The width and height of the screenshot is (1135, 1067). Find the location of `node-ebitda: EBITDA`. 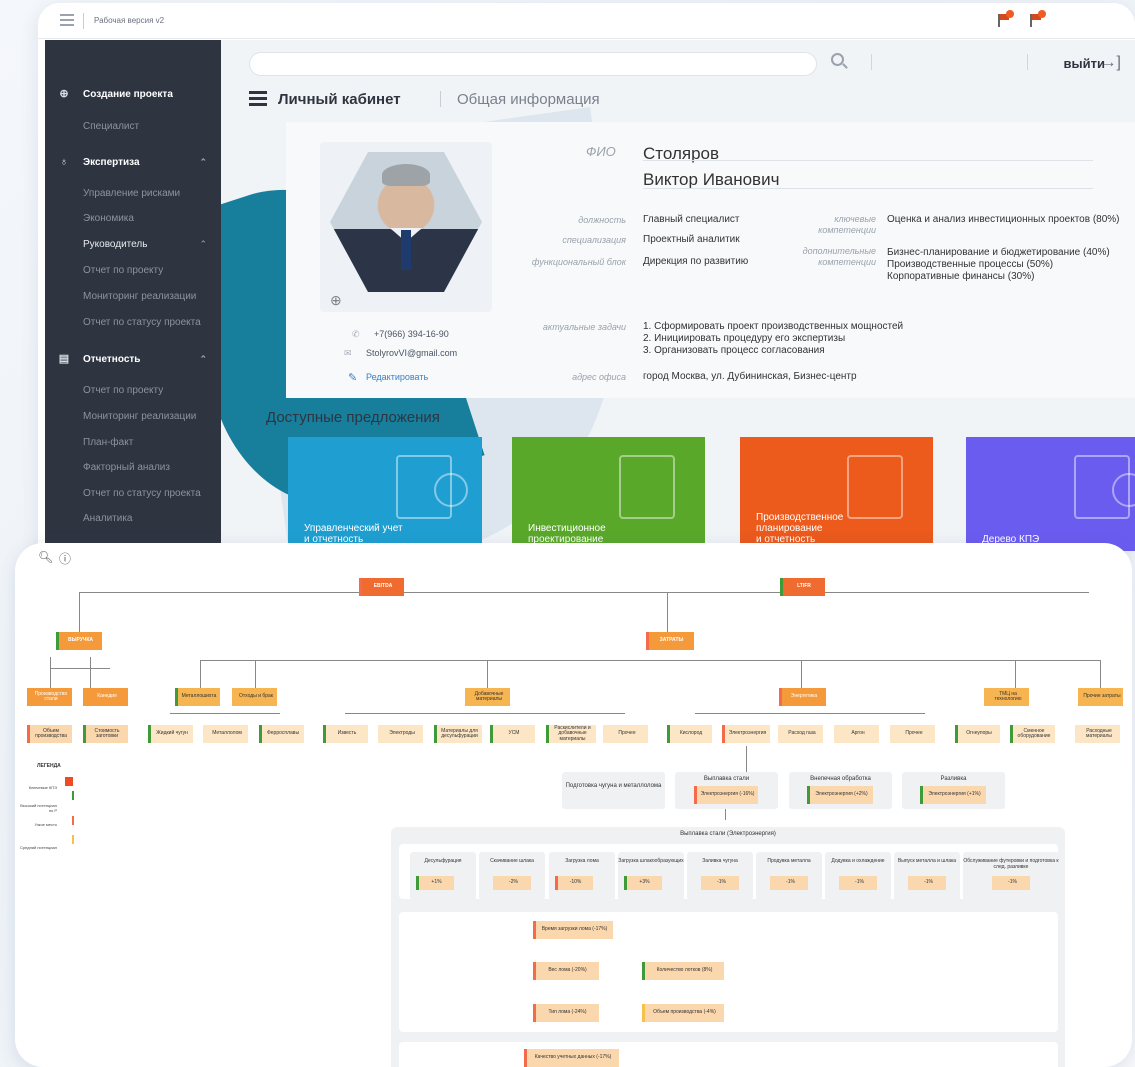

node-ebitda: EBITDA is located at coordinates (381, 587).